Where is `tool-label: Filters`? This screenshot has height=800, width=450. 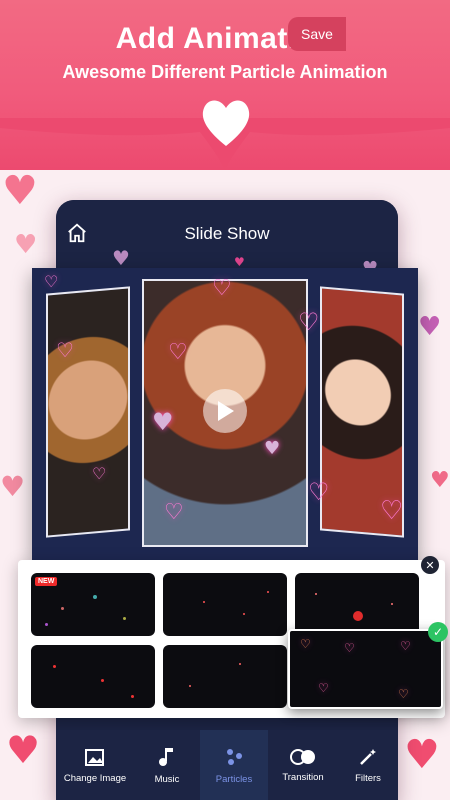 tool-label: Filters is located at coordinates (368, 778).